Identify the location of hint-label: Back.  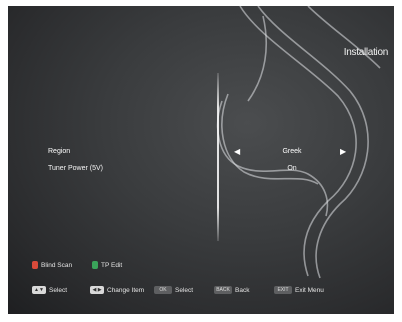
(242, 290).